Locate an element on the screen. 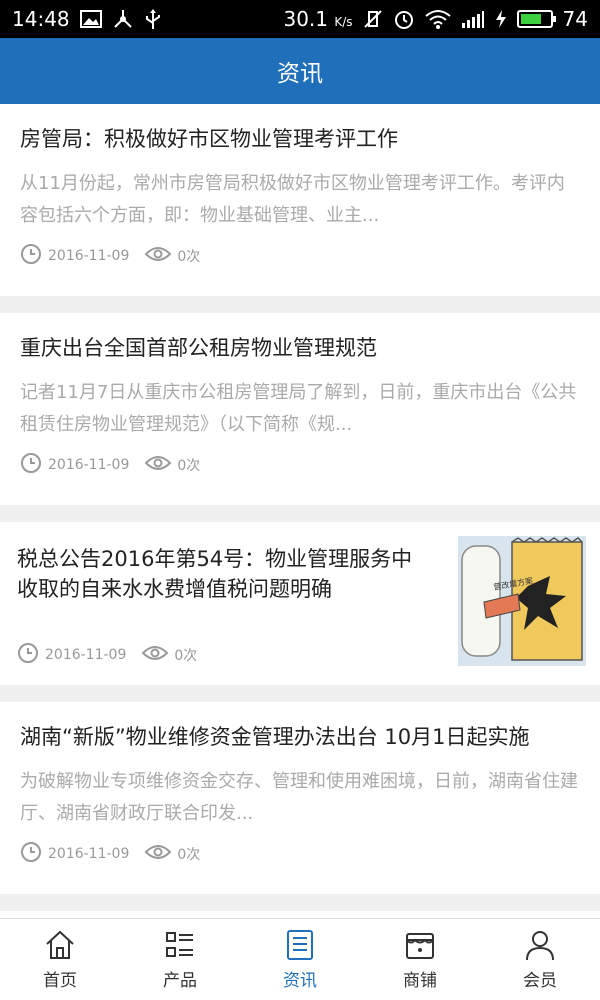 The image size is (600, 1000). tab-label: 首页 is located at coordinates (60, 981).